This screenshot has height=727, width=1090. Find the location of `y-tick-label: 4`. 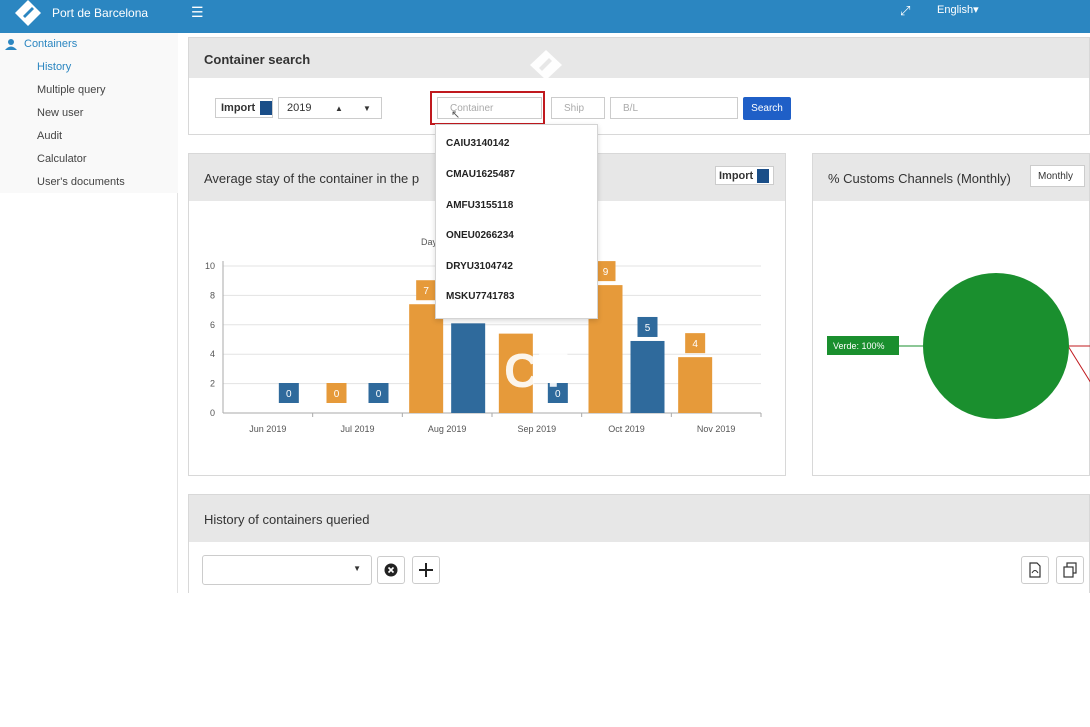

y-tick-label: 4 is located at coordinates (212, 354).